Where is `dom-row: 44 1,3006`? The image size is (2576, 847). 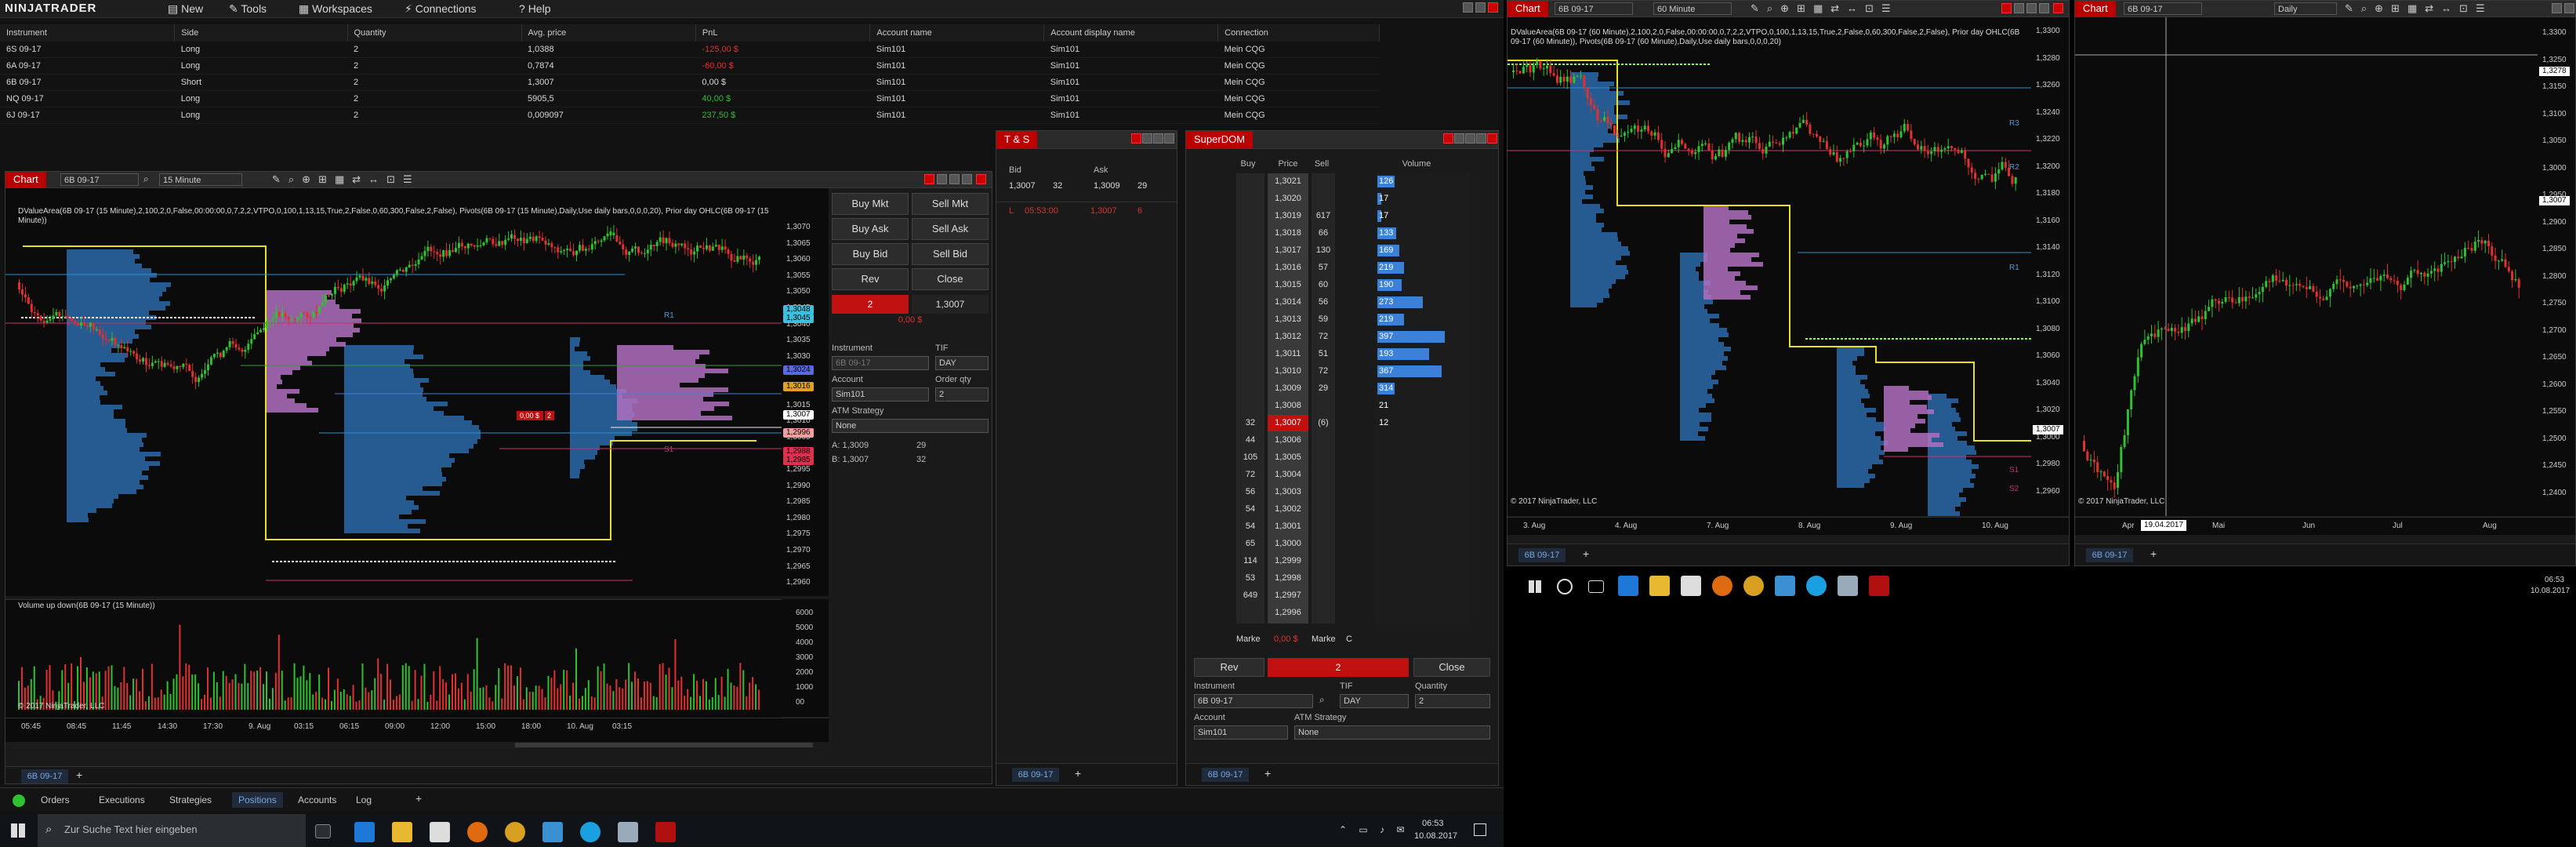 dom-row: 44 1,3006 is located at coordinates (1353, 440).